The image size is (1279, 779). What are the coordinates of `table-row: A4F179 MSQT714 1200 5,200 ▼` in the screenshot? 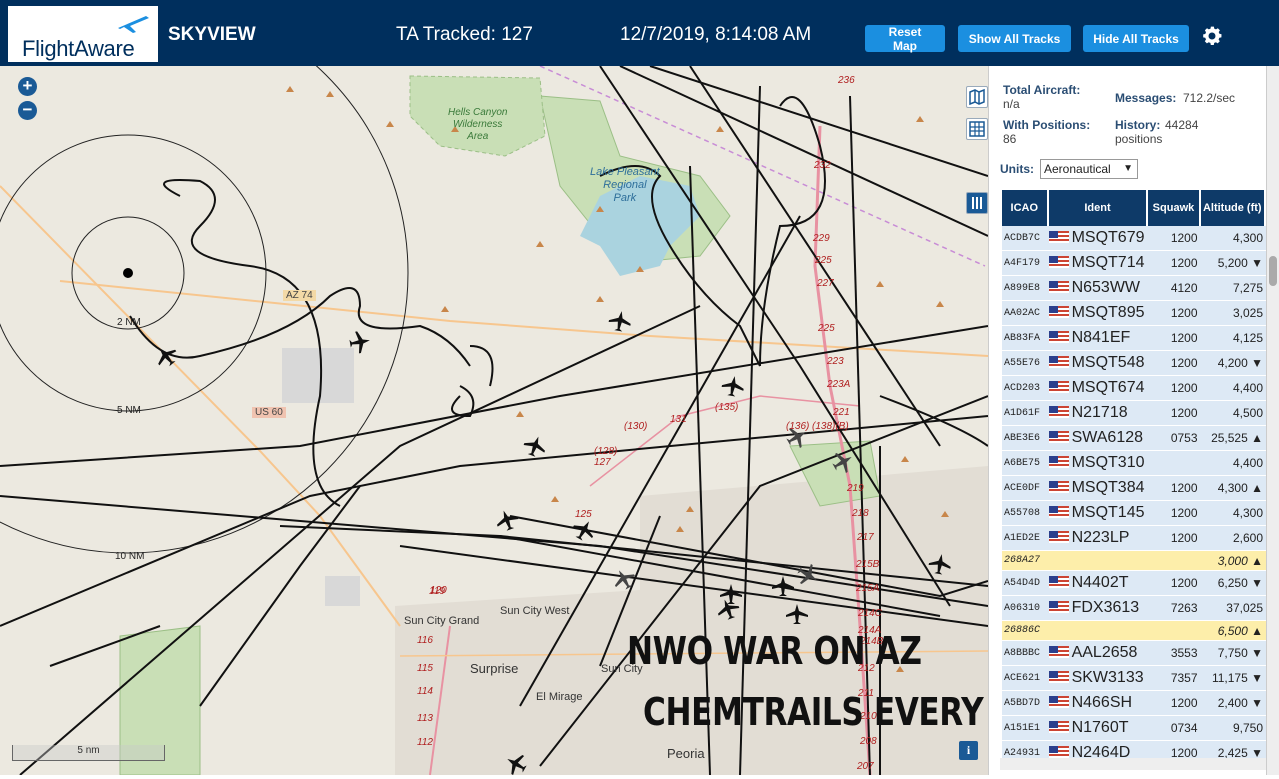 It's located at (1134, 263).